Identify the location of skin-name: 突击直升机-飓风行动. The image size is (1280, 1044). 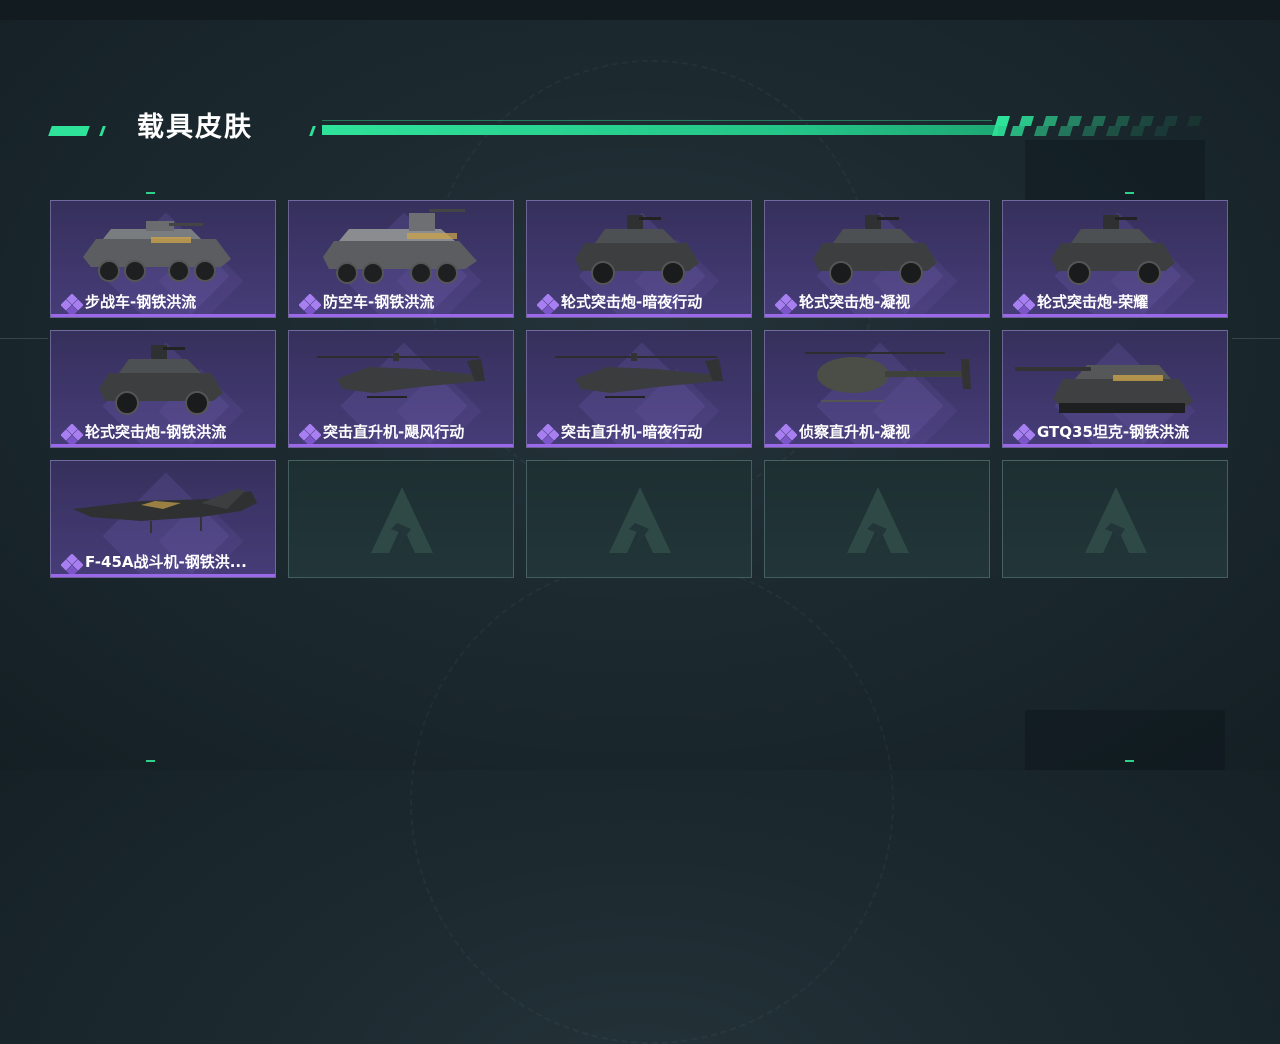
(394, 432).